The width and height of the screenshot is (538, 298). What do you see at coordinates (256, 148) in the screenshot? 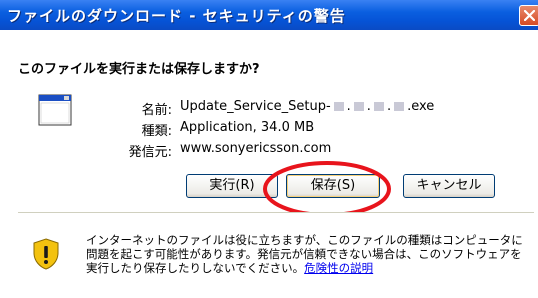
I see `publisher: www.sonyericsson.com` at bounding box center [256, 148].